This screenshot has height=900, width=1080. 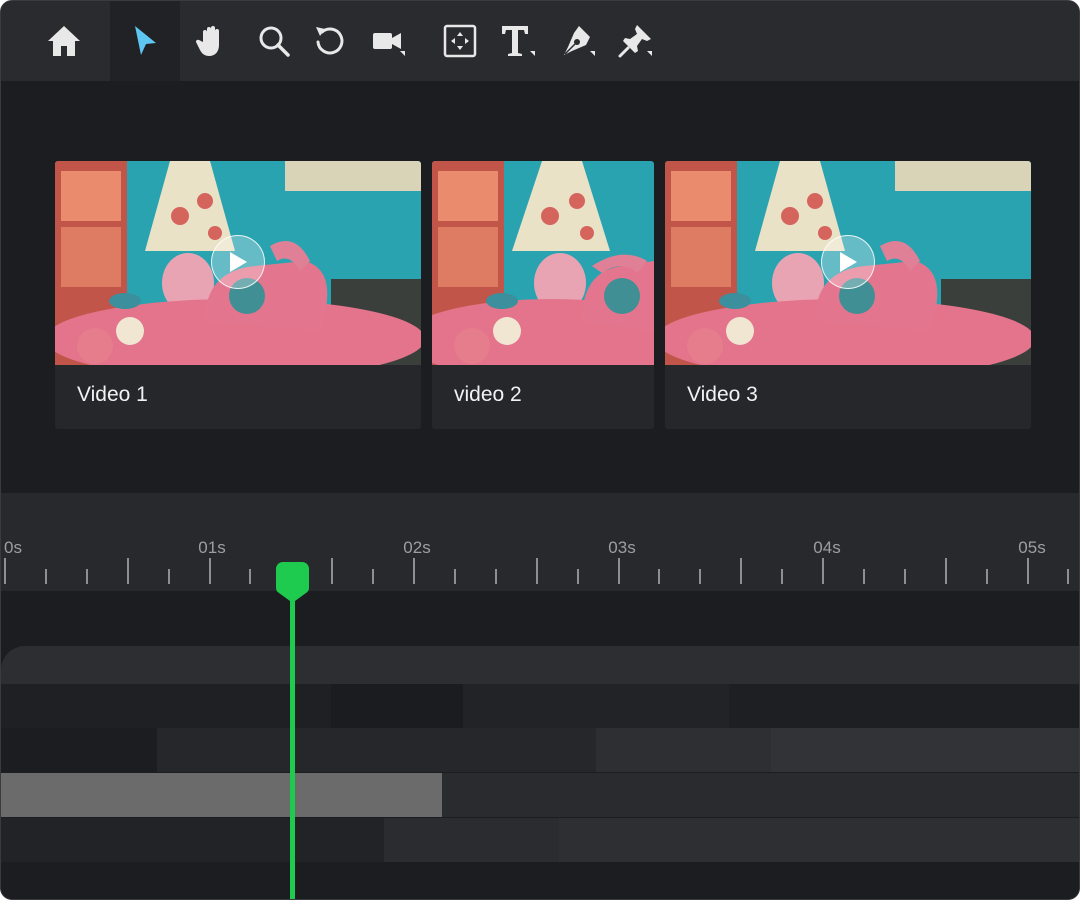 What do you see at coordinates (274, 41) in the screenshot?
I see `zoom-icon` at bounding box center [274, 41].